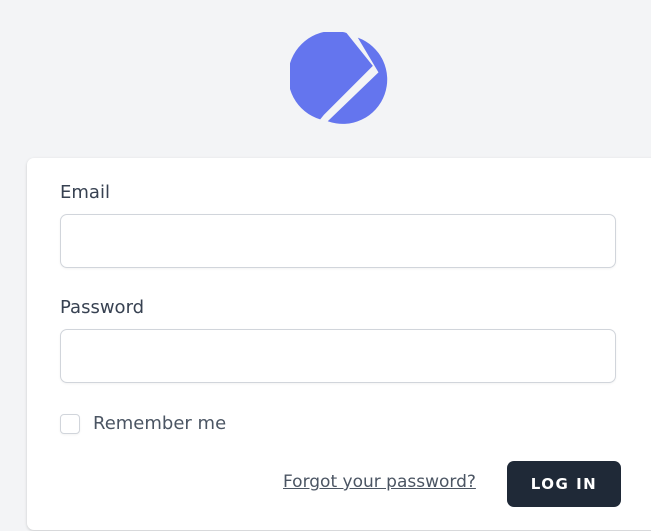  I want to click on password-label: Password, so click(102, 307).